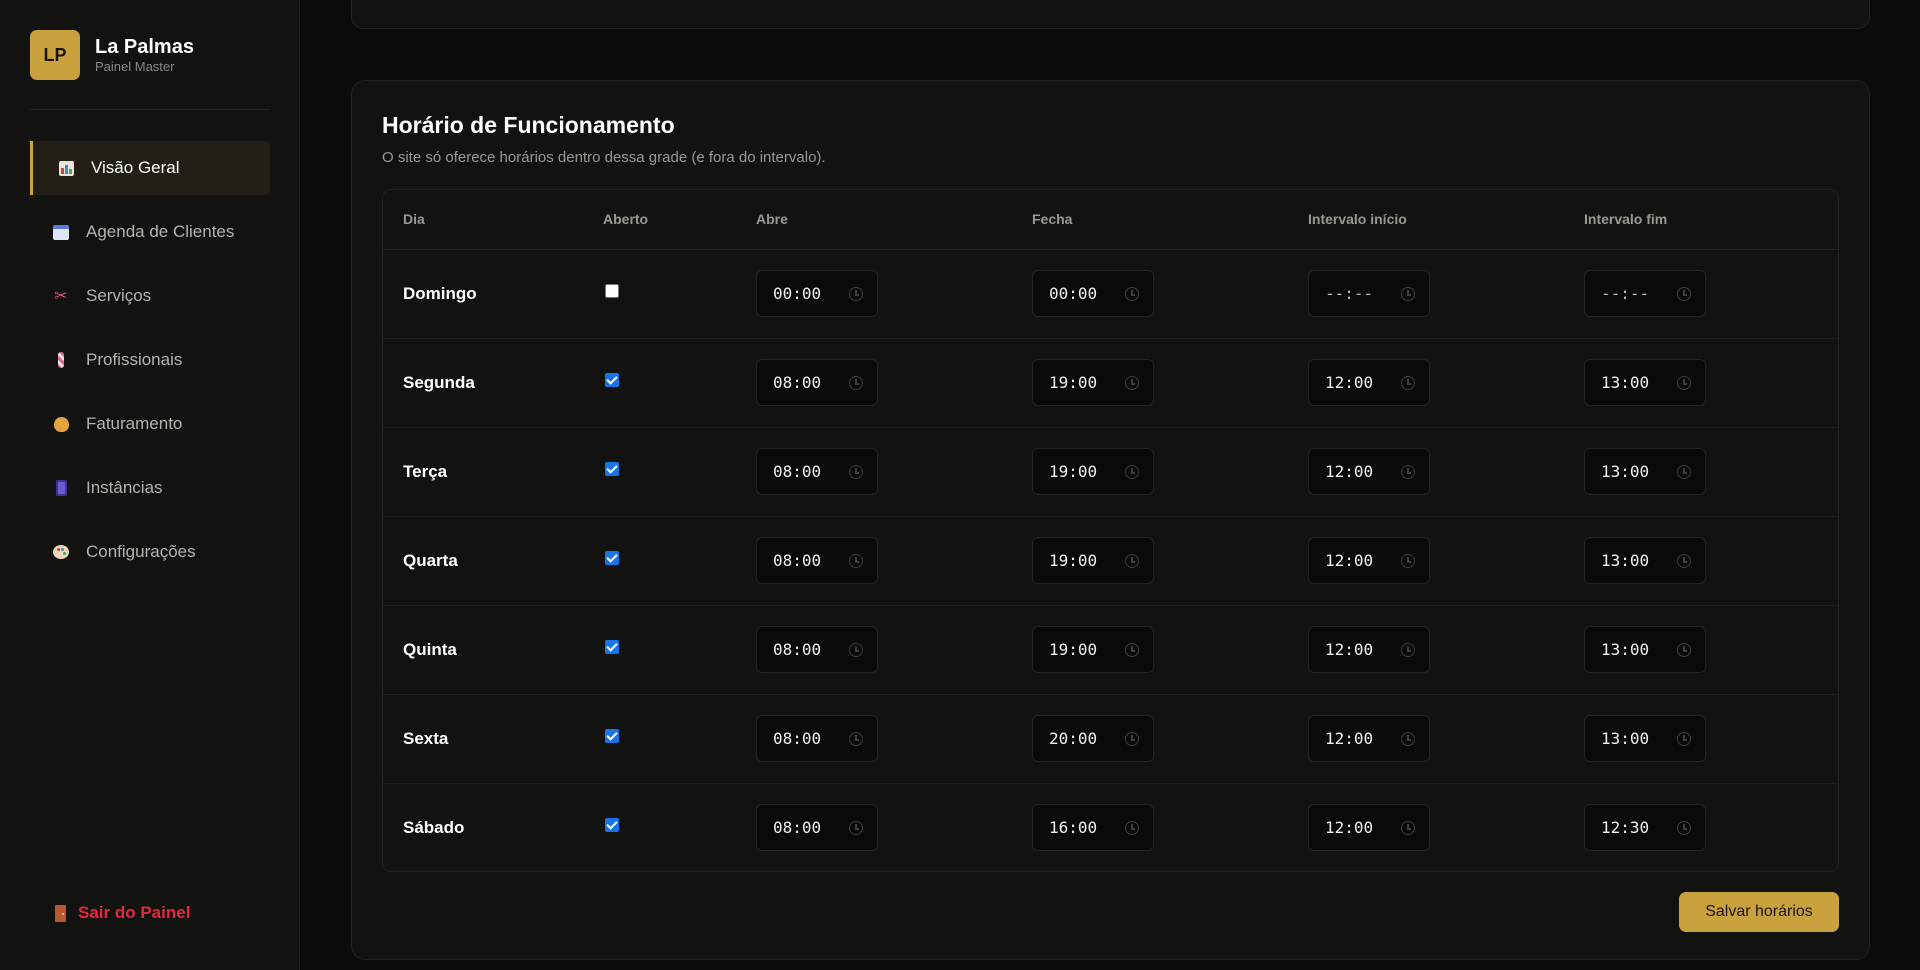  What do you see at coordinates (1073, 828) in the screenshot?
I see `closes-time-value: 16:00` at bounding box center [1073, 828].